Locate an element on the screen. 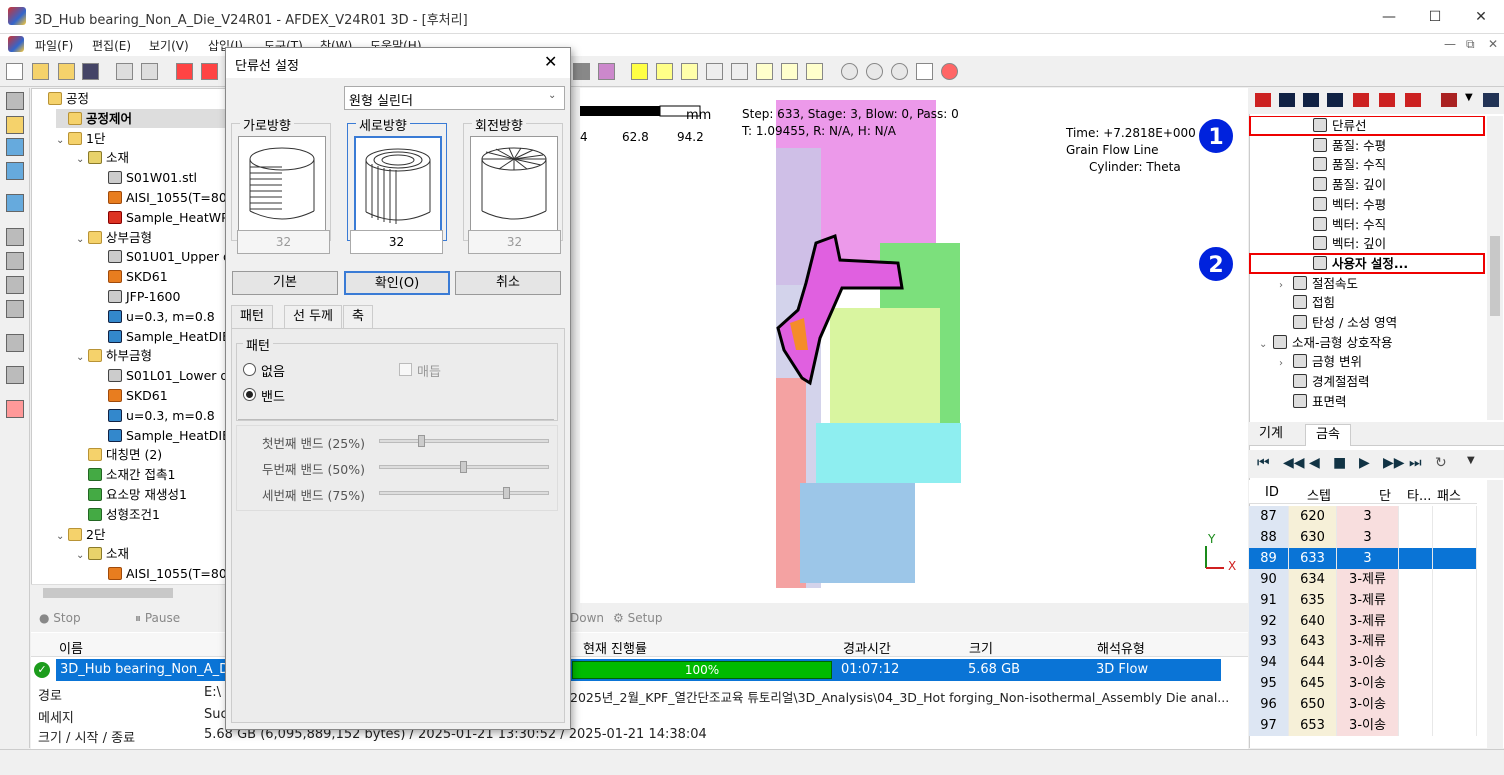 The height and width of the screenshot is (775, 1504). cube-wire-icon is located at coordinates (714, 71).